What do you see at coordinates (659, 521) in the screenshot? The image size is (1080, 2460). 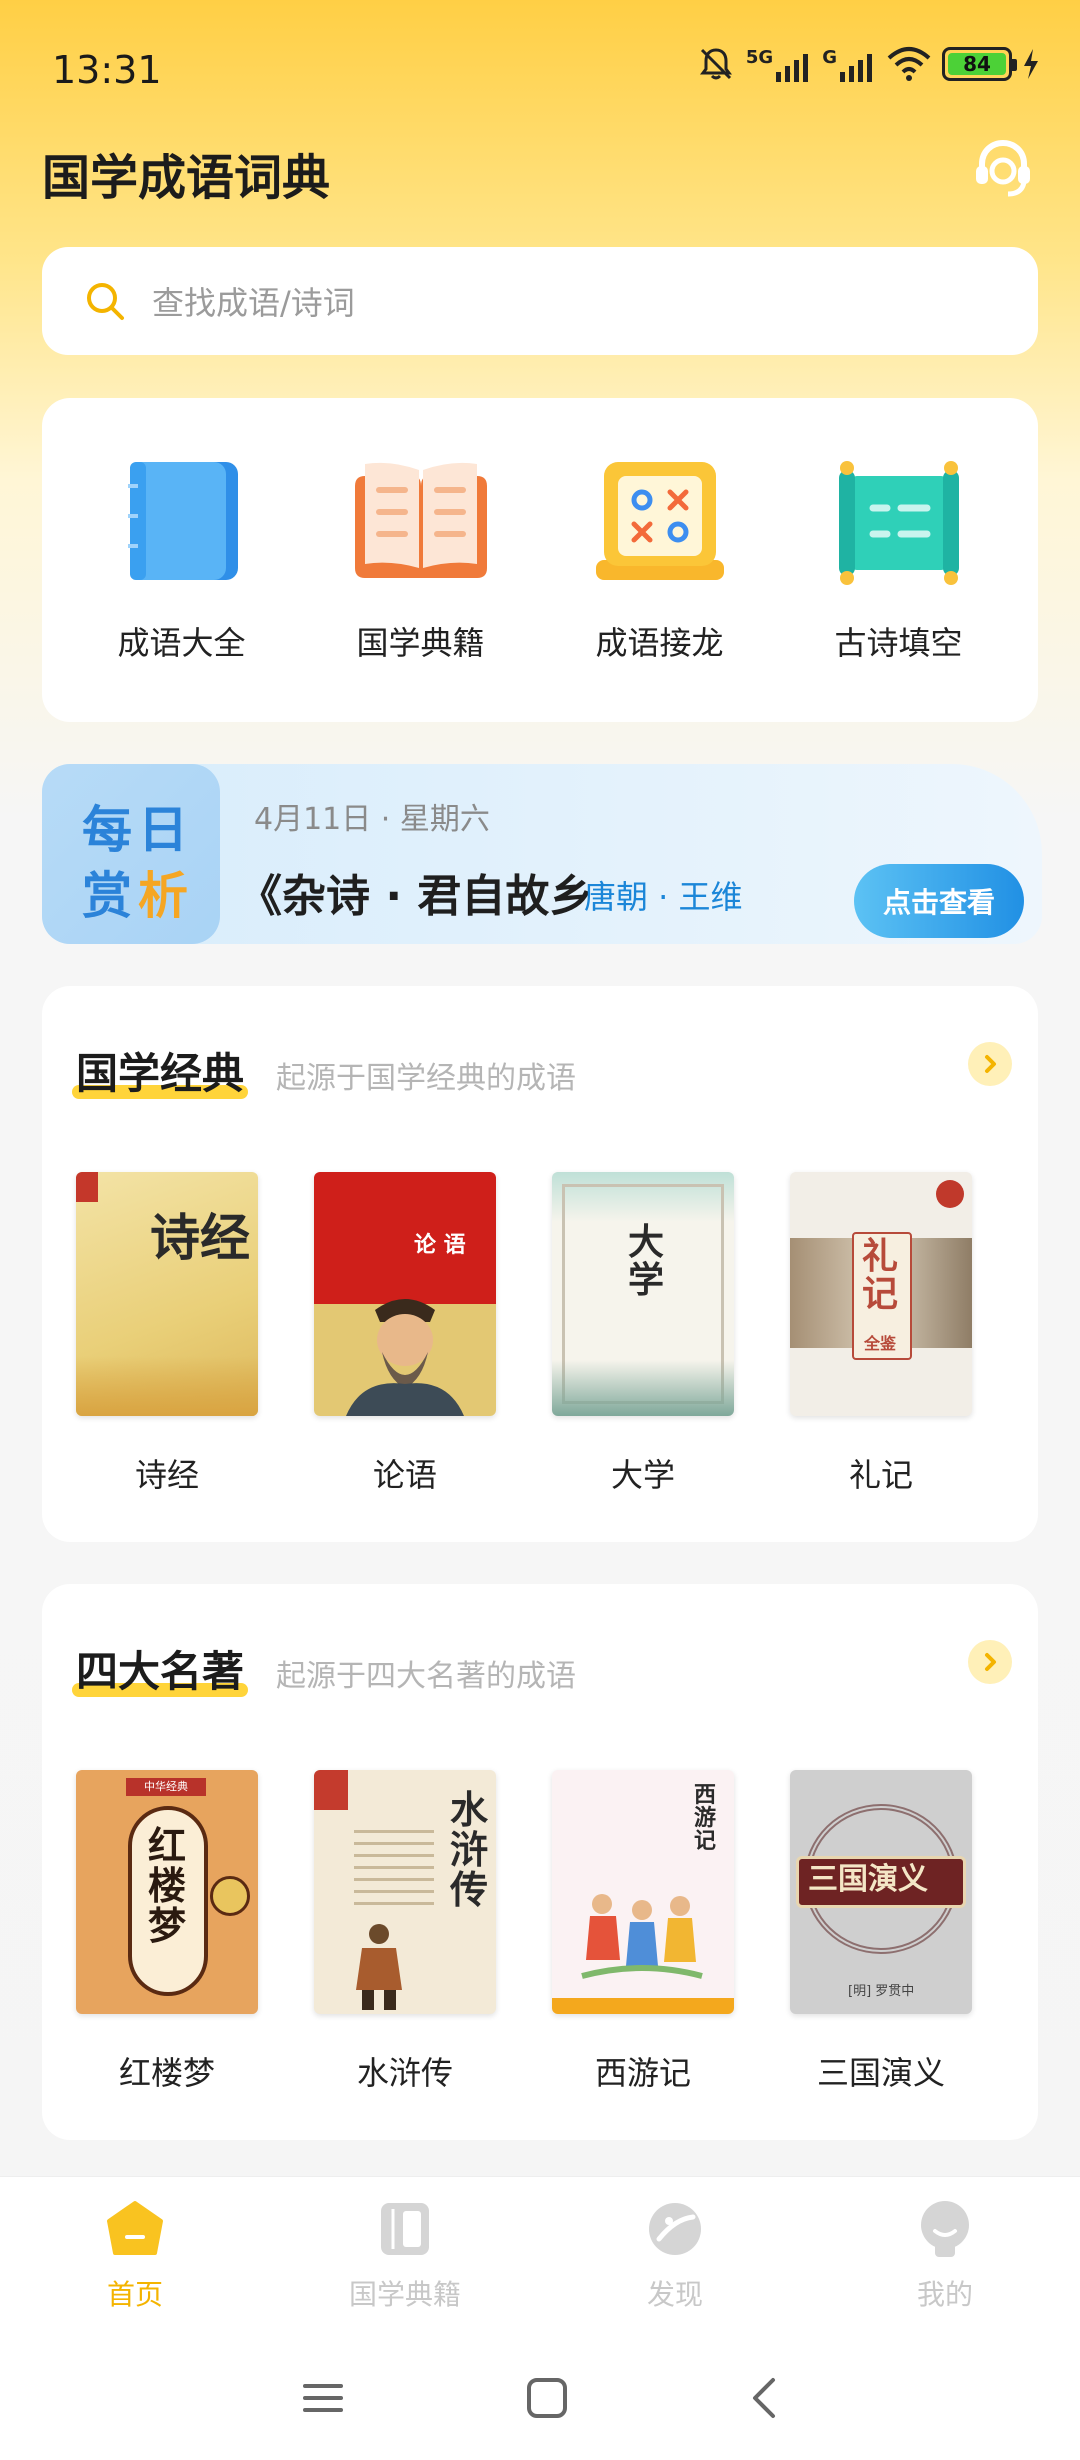 I see `tic-tac-toe-icon` at bounding box center [659, 521].